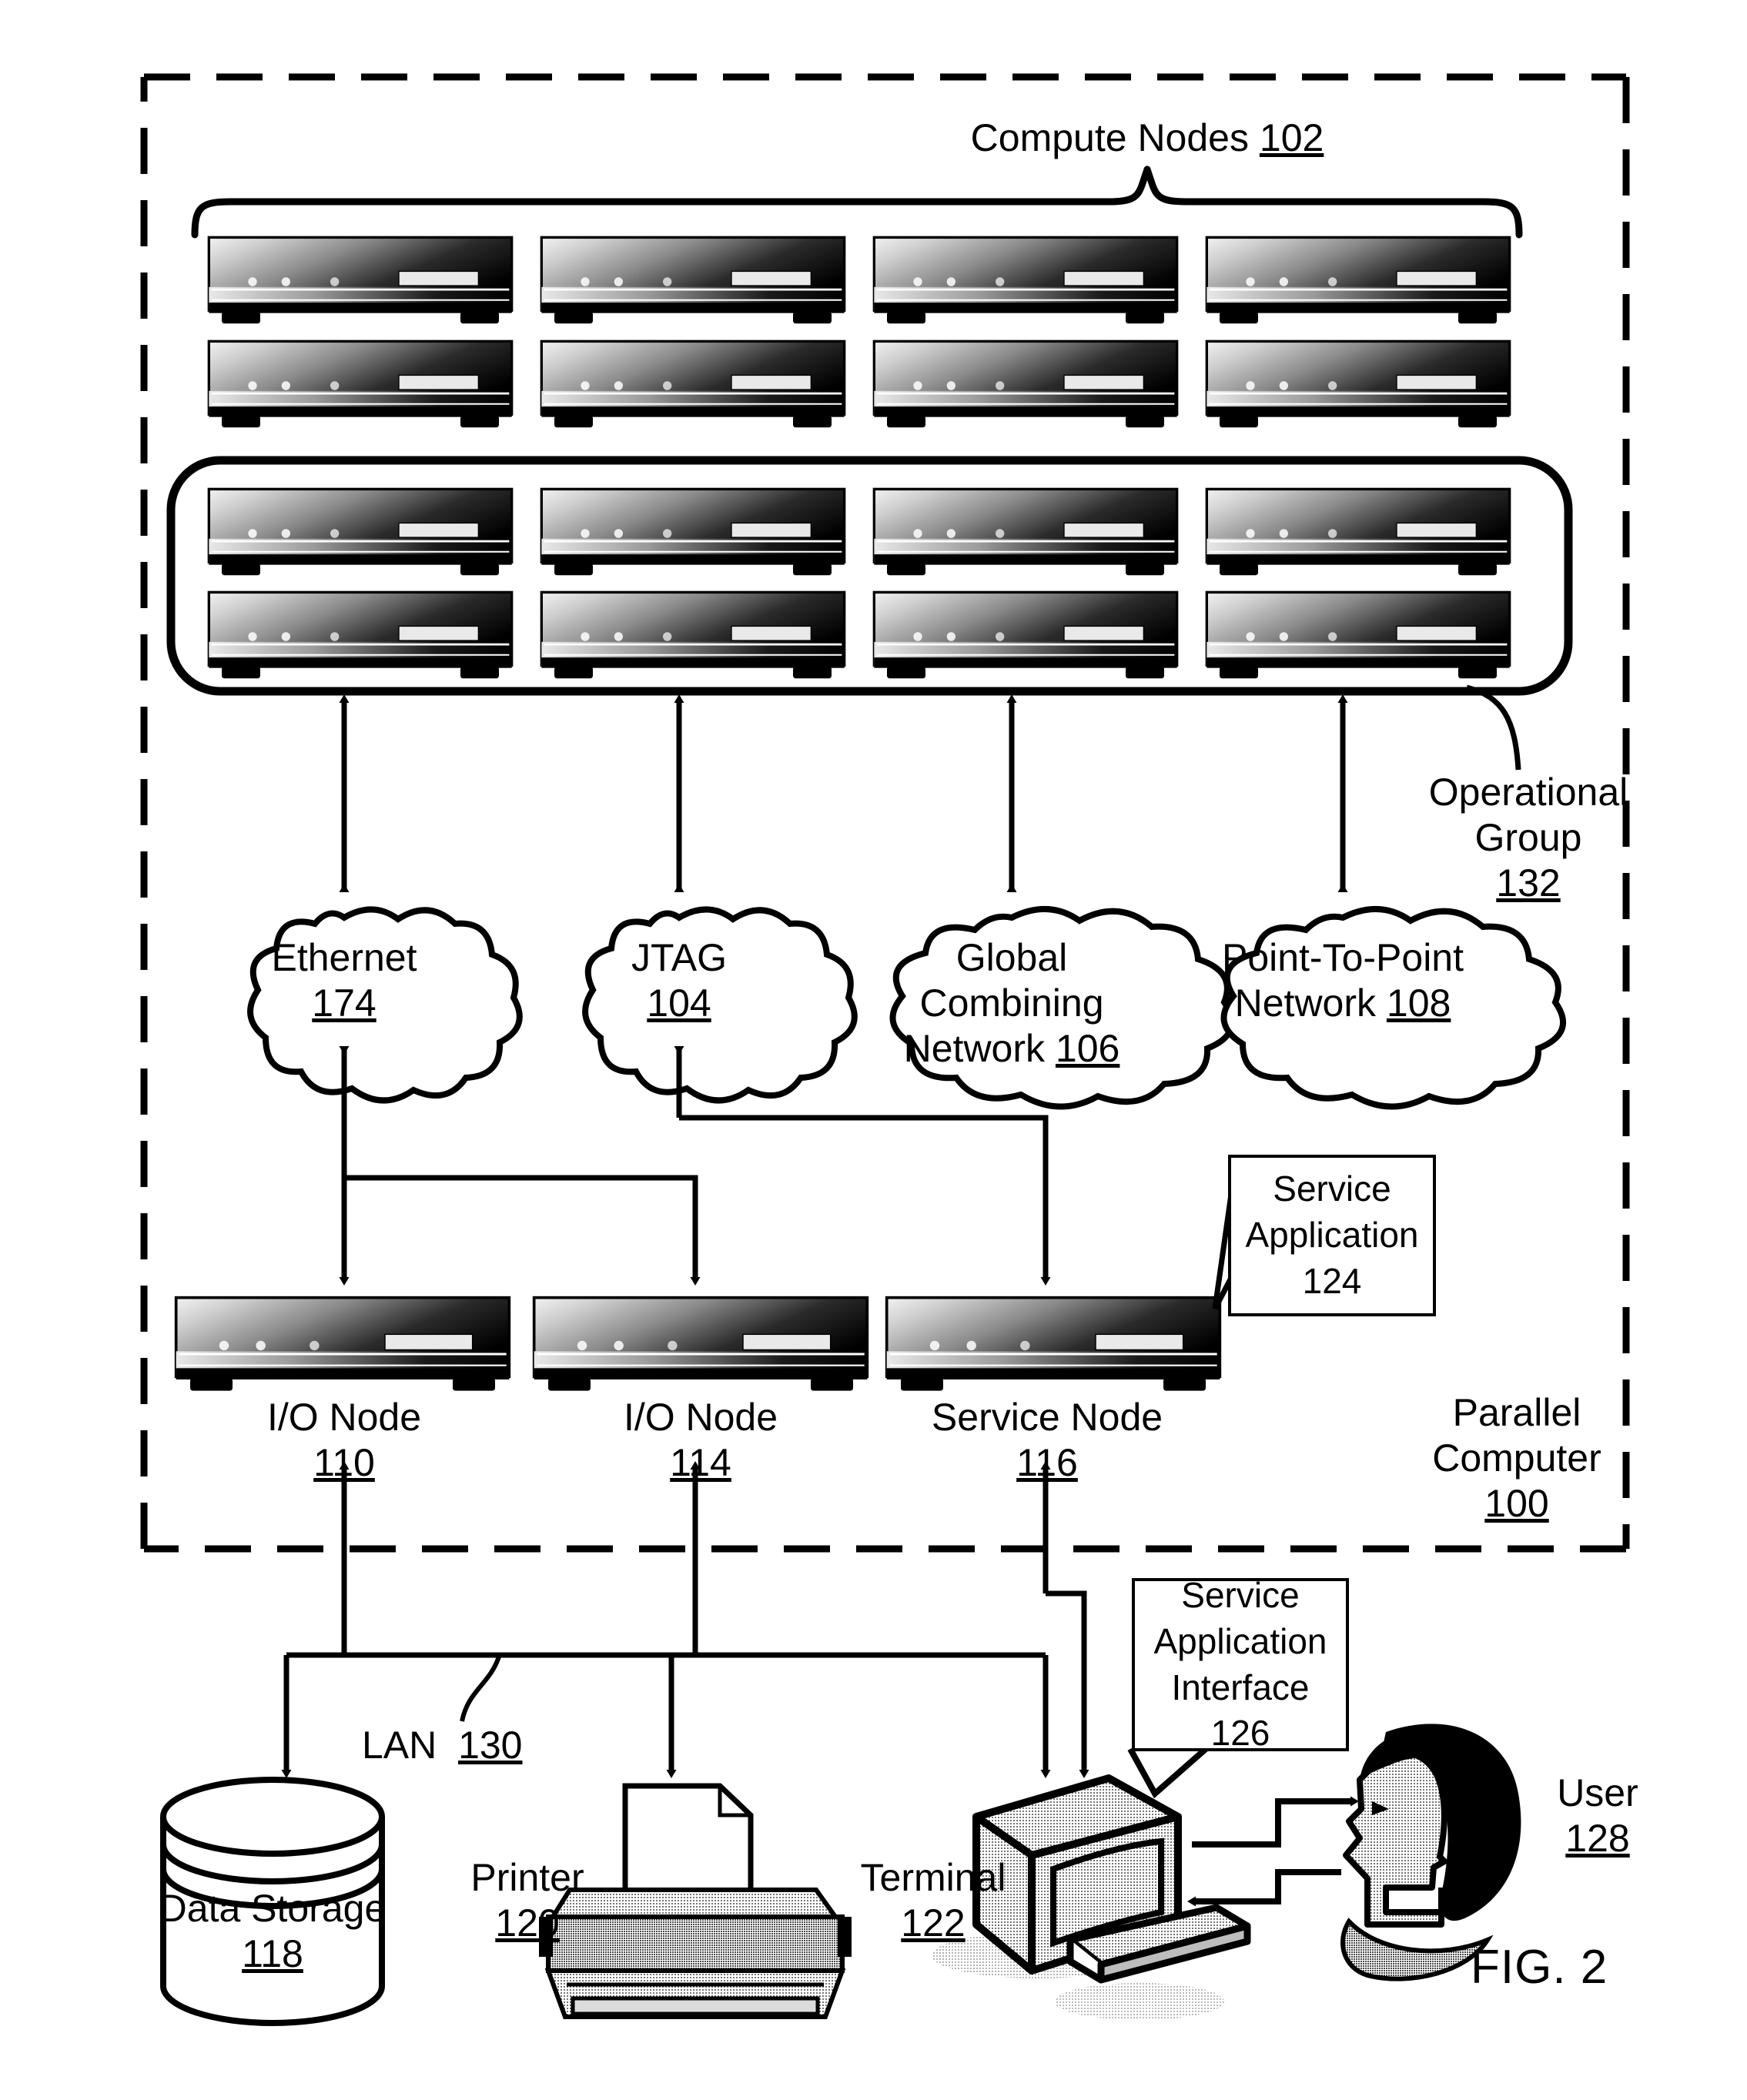 This screenshot has height=2100, width=1747. What do you see at coordinates (1516, 1458) in the screenshot?
I see `parallel-computer-label: Parallel Computer 100` at bounding box center [1516, 1458].